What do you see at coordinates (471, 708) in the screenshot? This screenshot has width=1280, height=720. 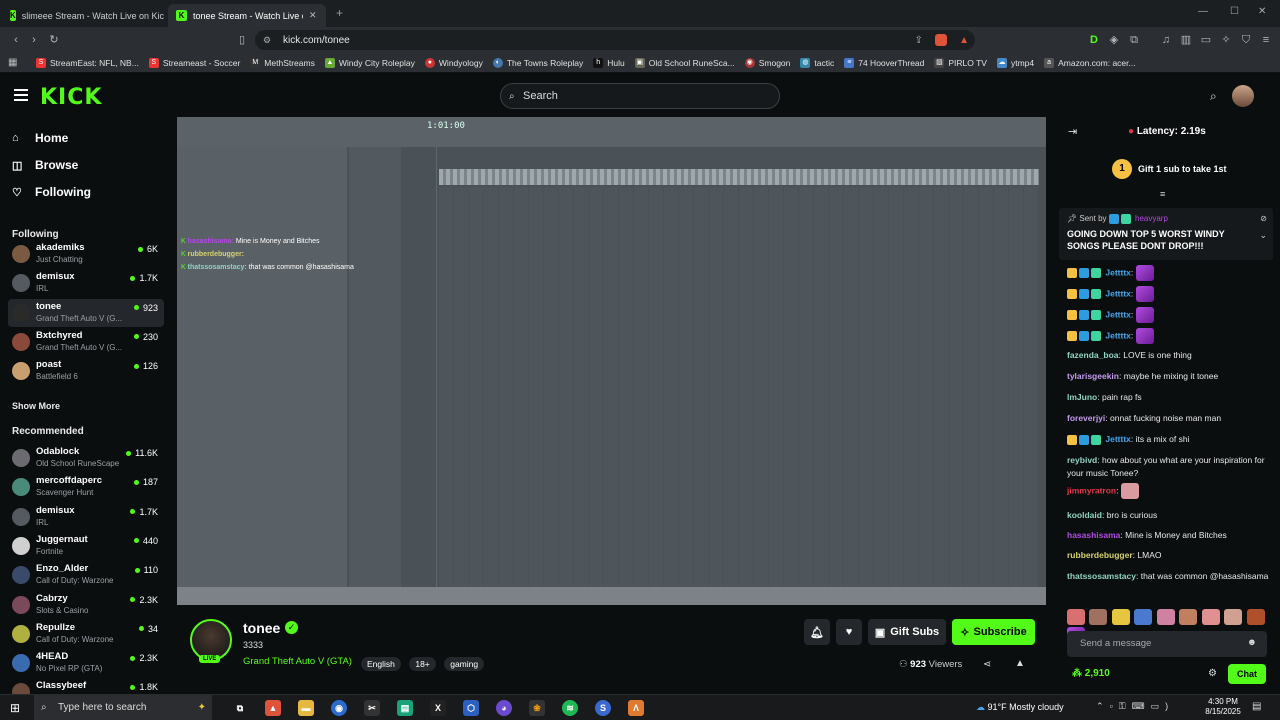 I see `app-icon: ⬡` at bounding box center [471, 708].